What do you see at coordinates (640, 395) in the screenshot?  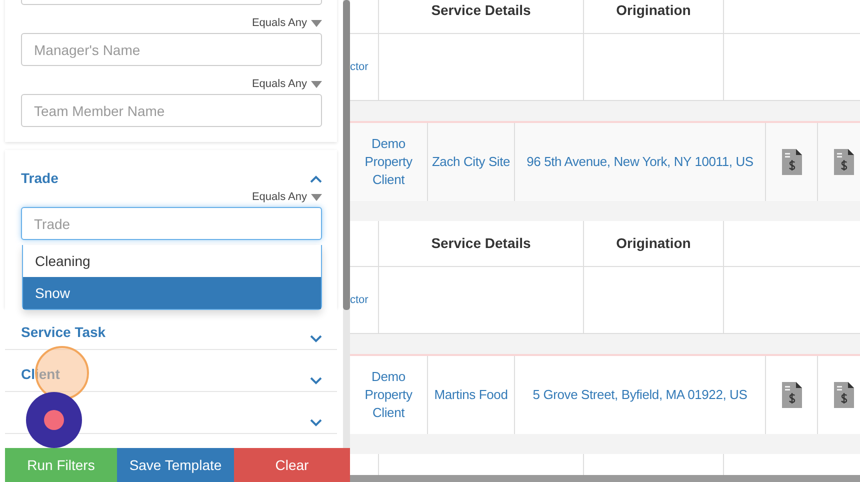 I see `table-link: 5 Grove Street, Byfield, MA 01922, US` at bounding box center [640, 395].